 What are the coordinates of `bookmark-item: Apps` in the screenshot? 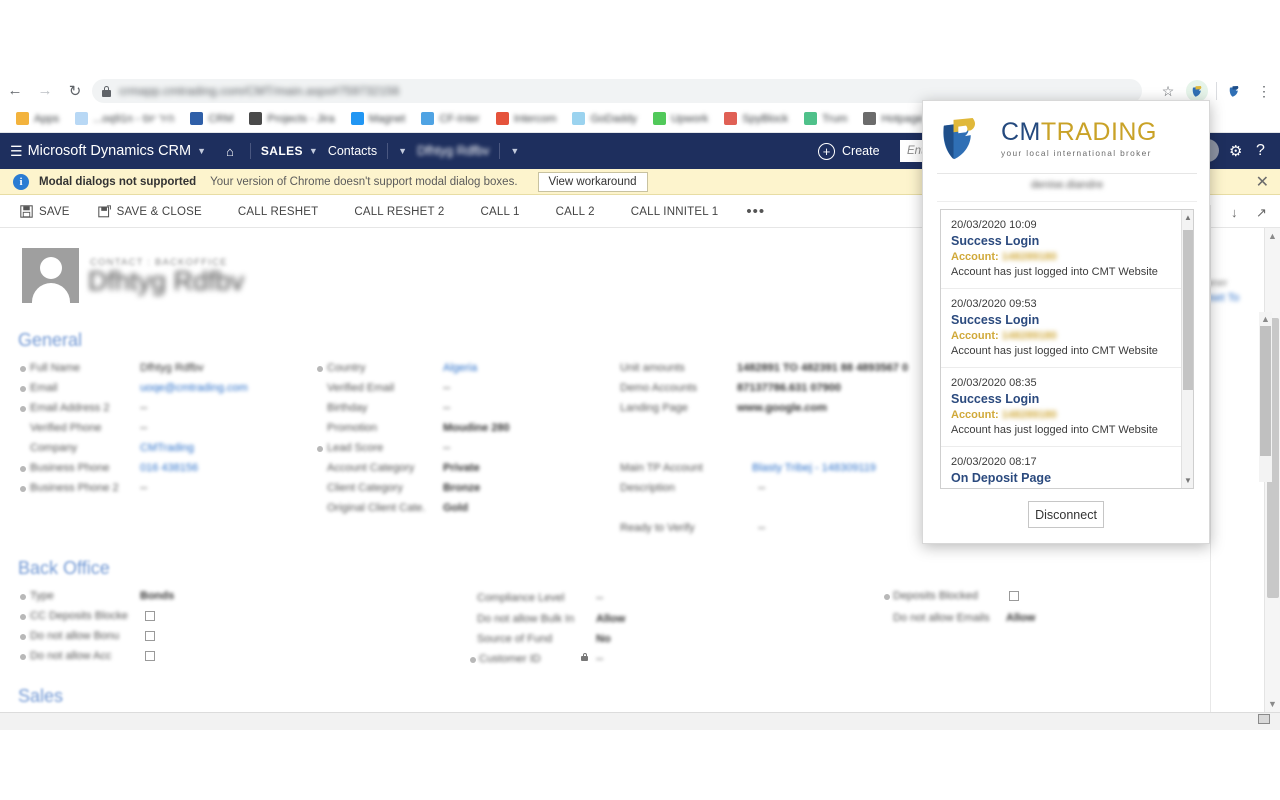 It's located at (37, 118).